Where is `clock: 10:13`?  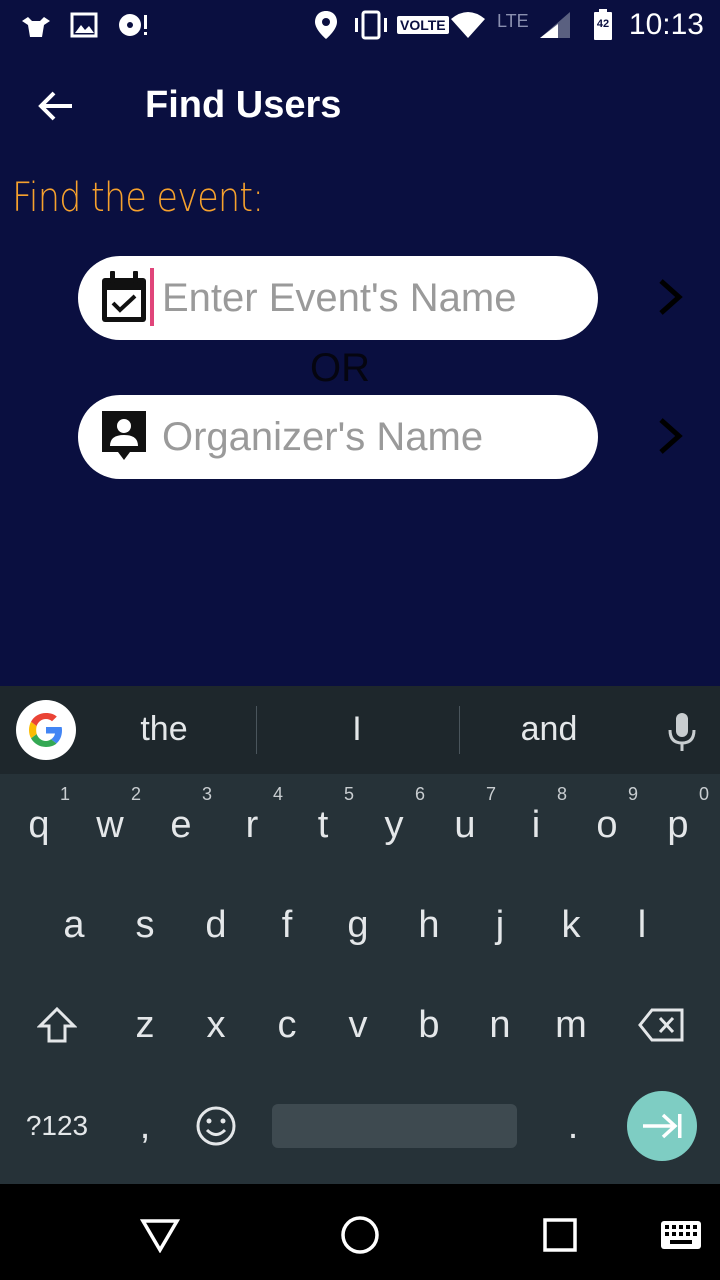 clock: 10:13 is located at coordinates (666, 24).